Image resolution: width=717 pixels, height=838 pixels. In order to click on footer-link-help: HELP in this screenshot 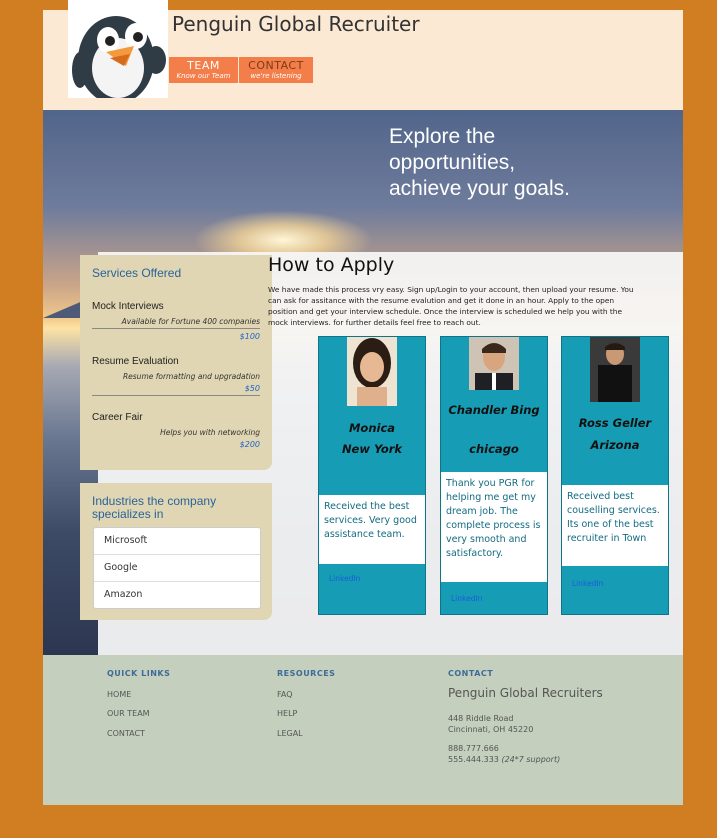, I will do `click(287, 713)`.